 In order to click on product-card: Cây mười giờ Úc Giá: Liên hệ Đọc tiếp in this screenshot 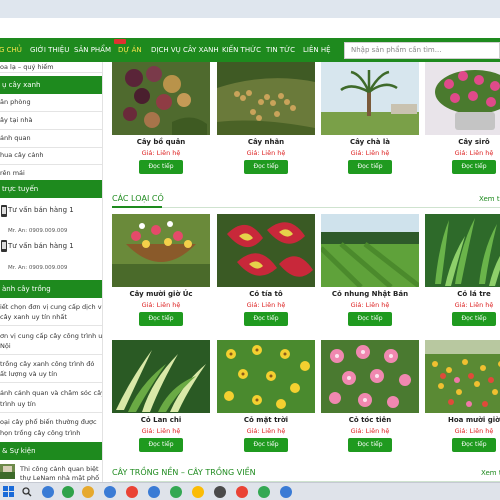, I will do `click(161, 273)`.